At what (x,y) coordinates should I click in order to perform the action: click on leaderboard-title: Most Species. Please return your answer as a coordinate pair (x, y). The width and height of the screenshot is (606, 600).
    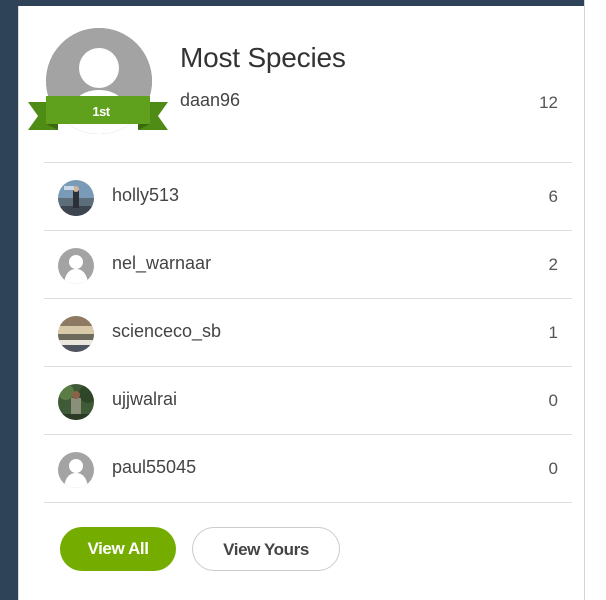
    Looking at the image, I should click on (263, 57).